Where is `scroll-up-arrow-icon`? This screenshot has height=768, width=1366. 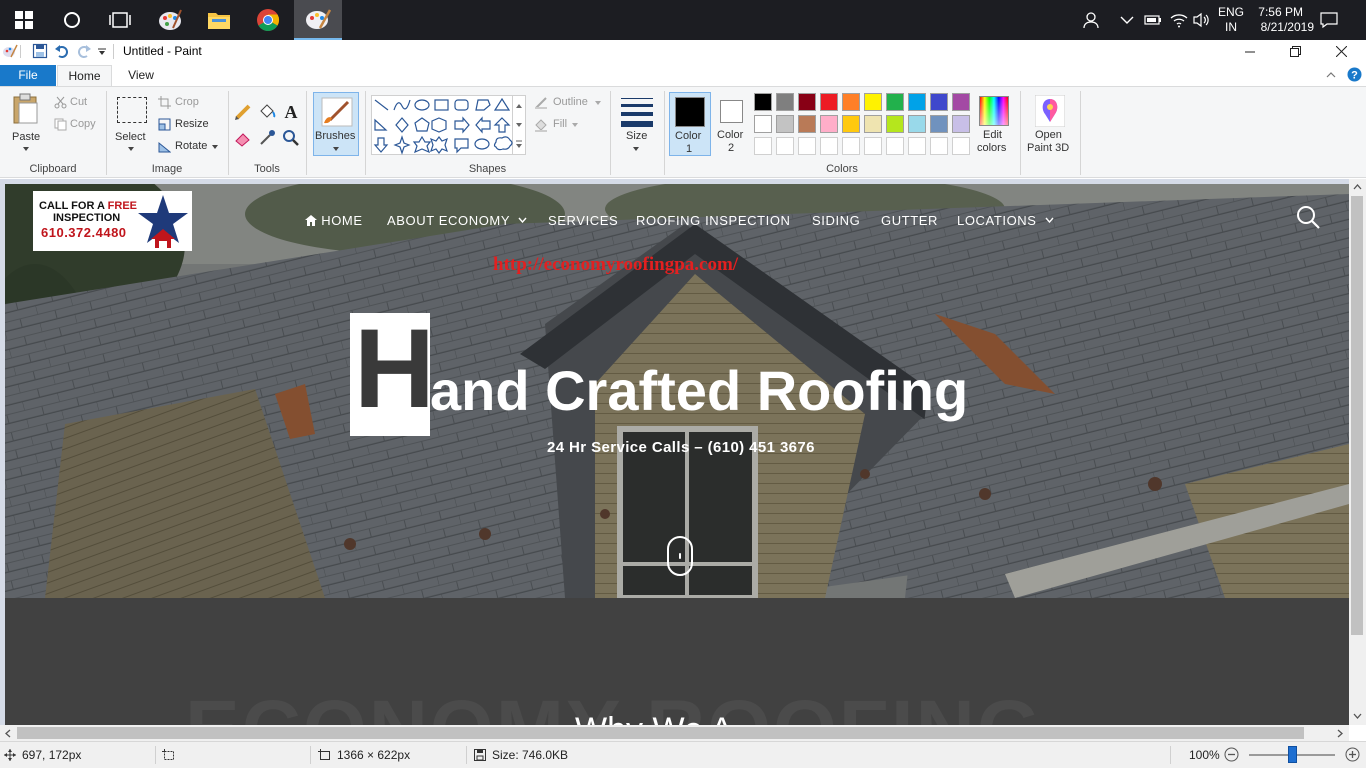
scroll-up-arrow-icon is located at coordinates (1357, 187).